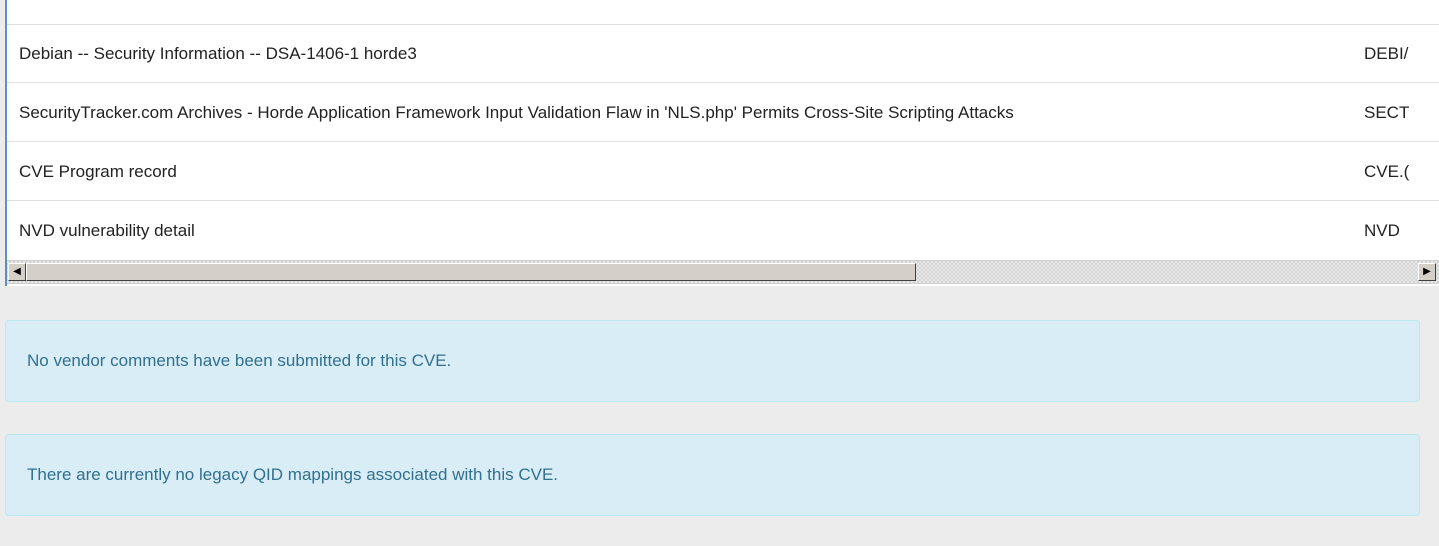 This screenshot has height=546, width=1439. I want to click on table-row: NVD vulnerability detail NVD, so click(723, 231).